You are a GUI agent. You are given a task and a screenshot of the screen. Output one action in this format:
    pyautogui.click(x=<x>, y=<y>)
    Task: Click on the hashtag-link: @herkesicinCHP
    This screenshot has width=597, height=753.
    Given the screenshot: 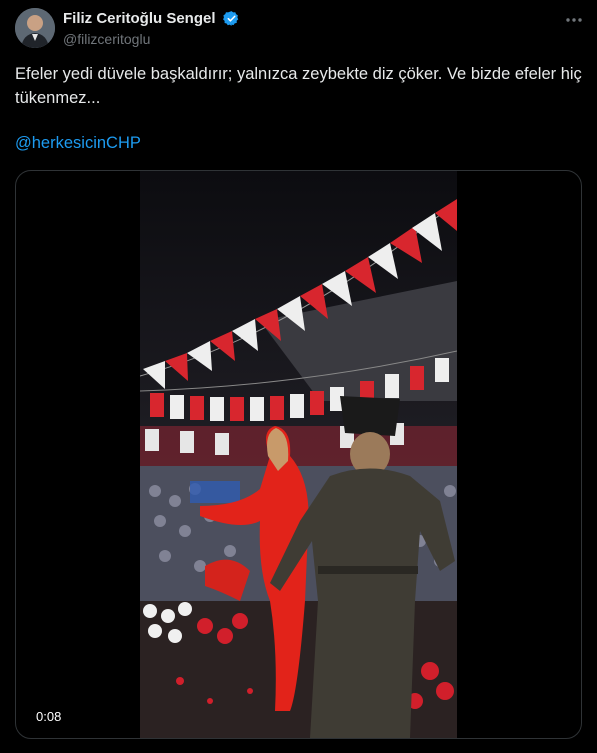 What is the action you would take?
    pyautogui.click(x=78, y=143)
    